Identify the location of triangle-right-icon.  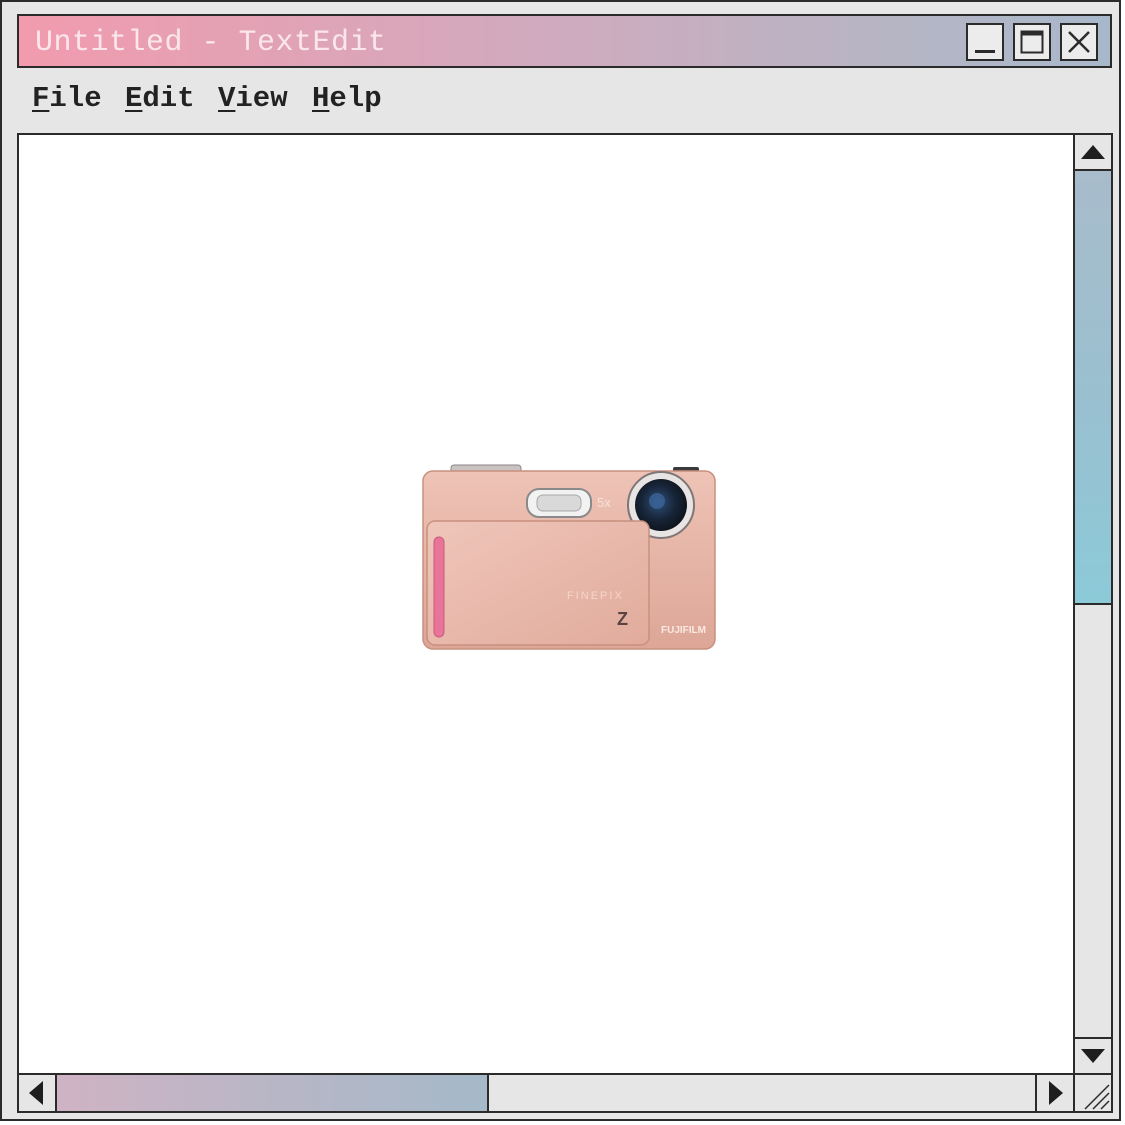
(1056, 1093).